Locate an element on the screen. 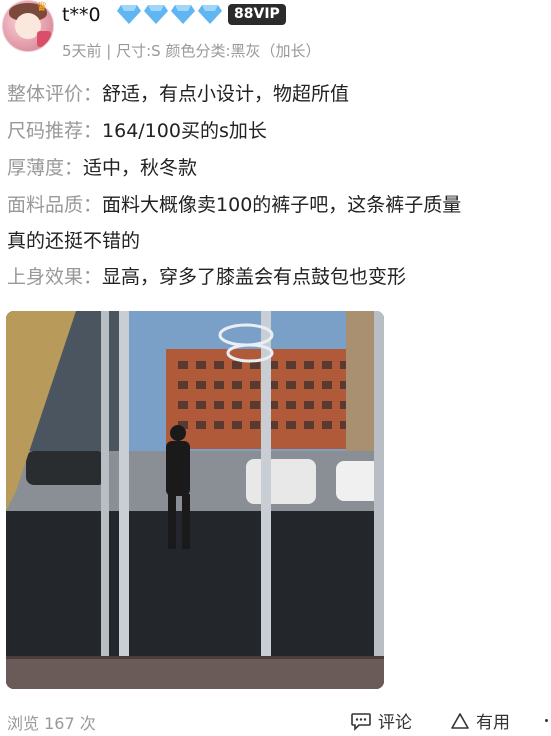 This screenshot has height=736, width=551. vip-badge: 88VIP is located at coordinates (257, 14).